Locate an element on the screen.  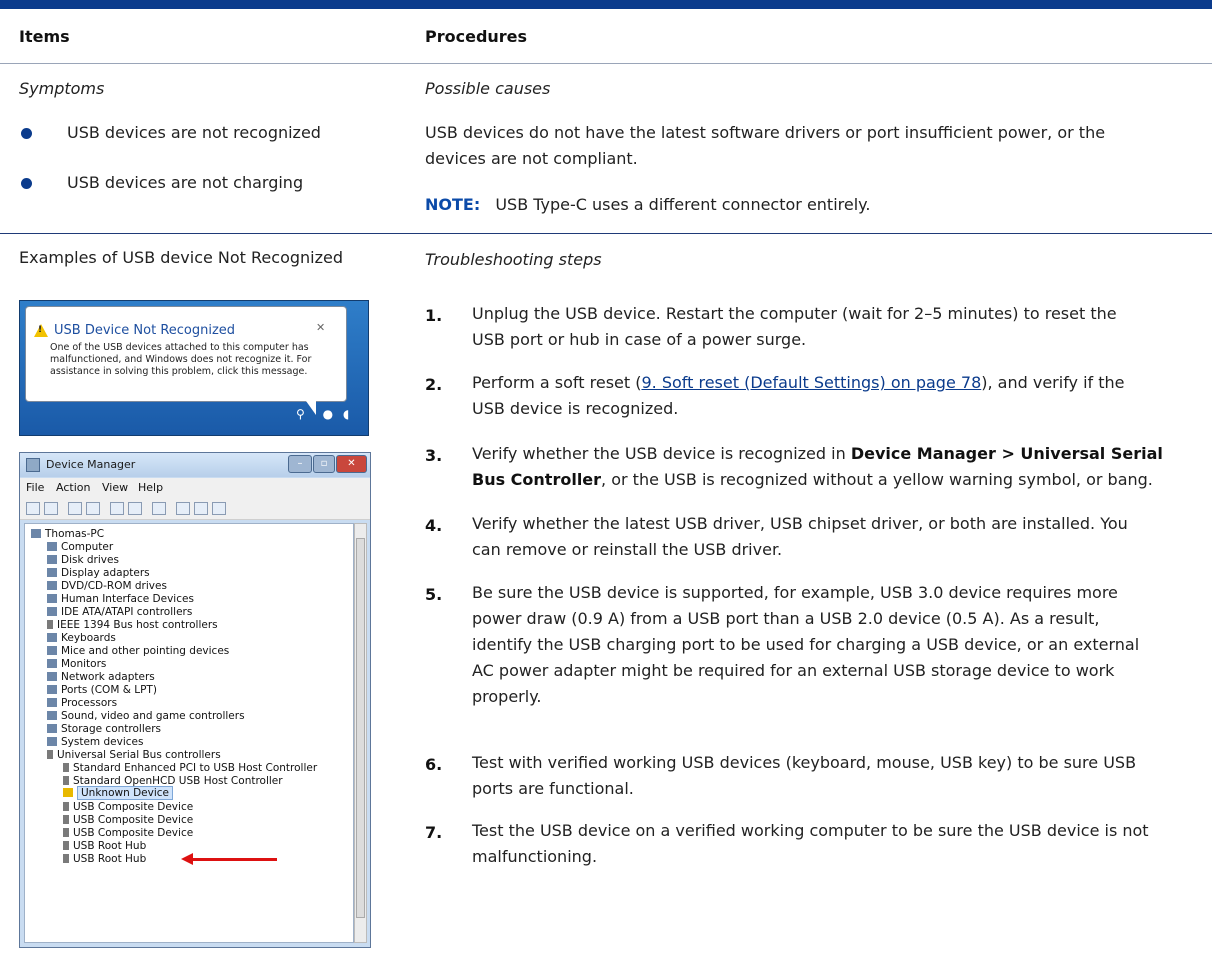
tree-label: Disk drives is located at coordinates (90, 560).